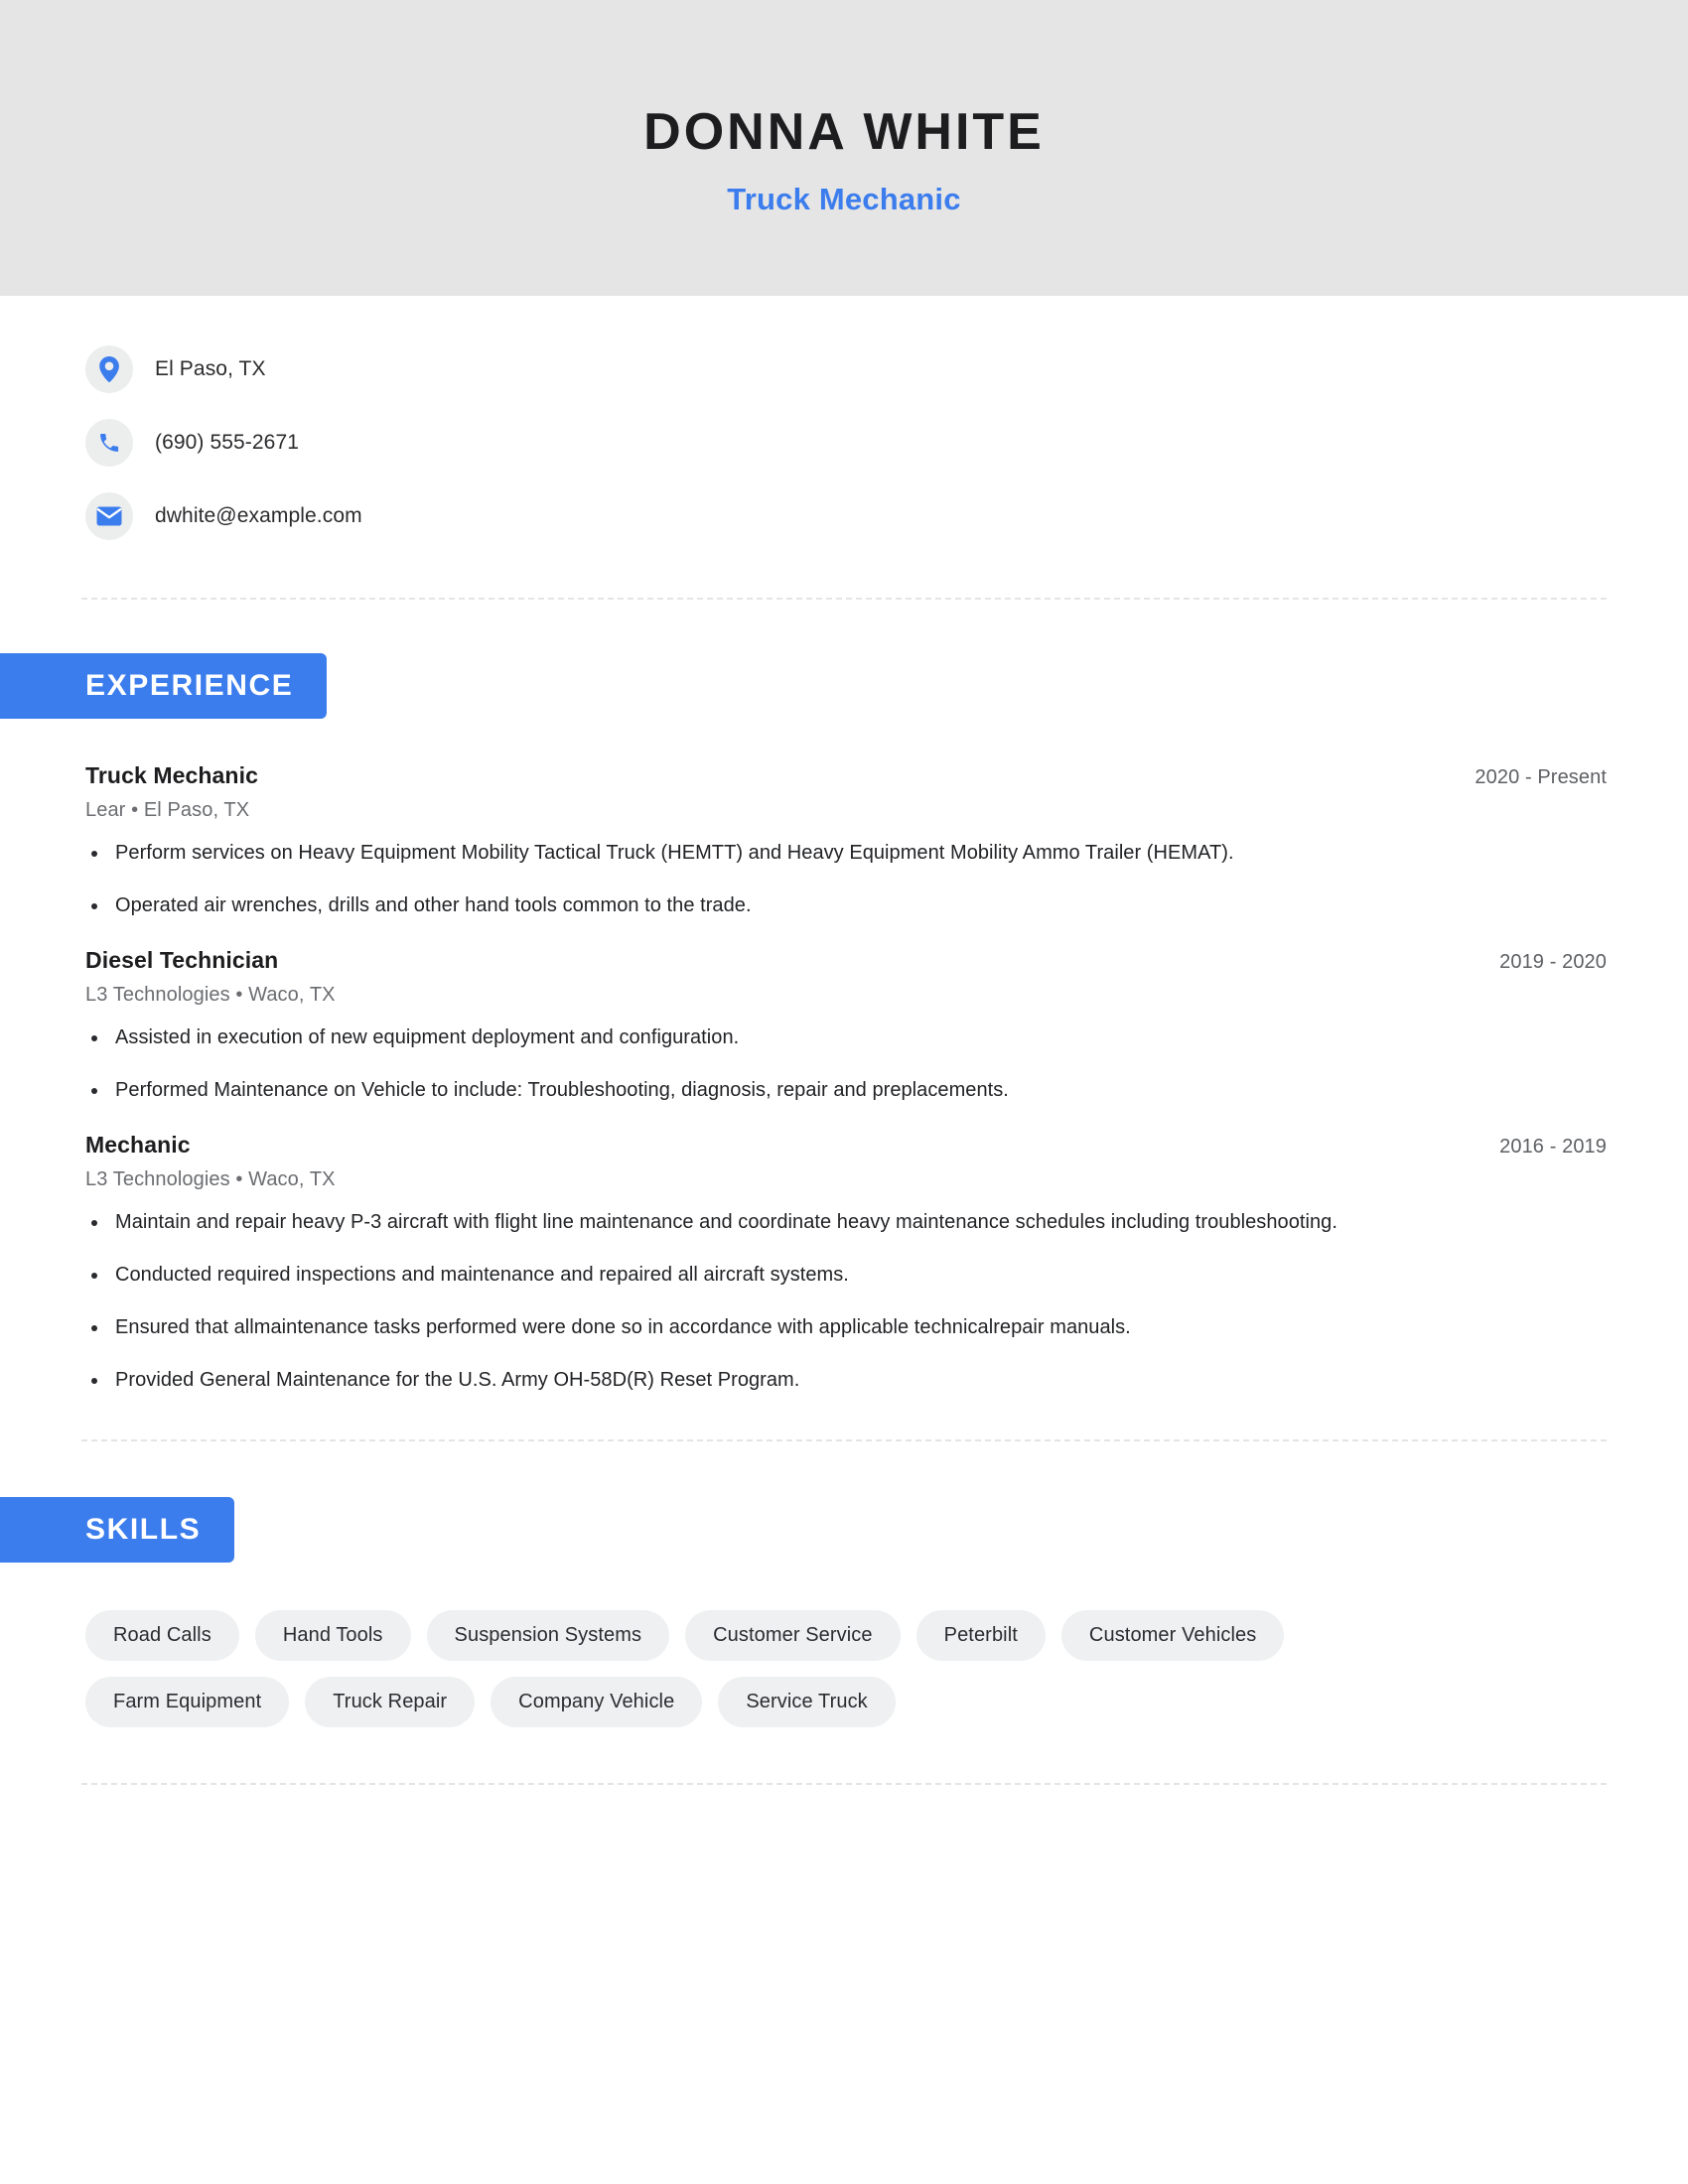 Image resolution: width=1688 pixels, height=2184 pixels. Describe the element at coordinates (846, 960) in the screenshot. I see `experience-item-header: Diesel Technician 2019 - 2020` at that location.